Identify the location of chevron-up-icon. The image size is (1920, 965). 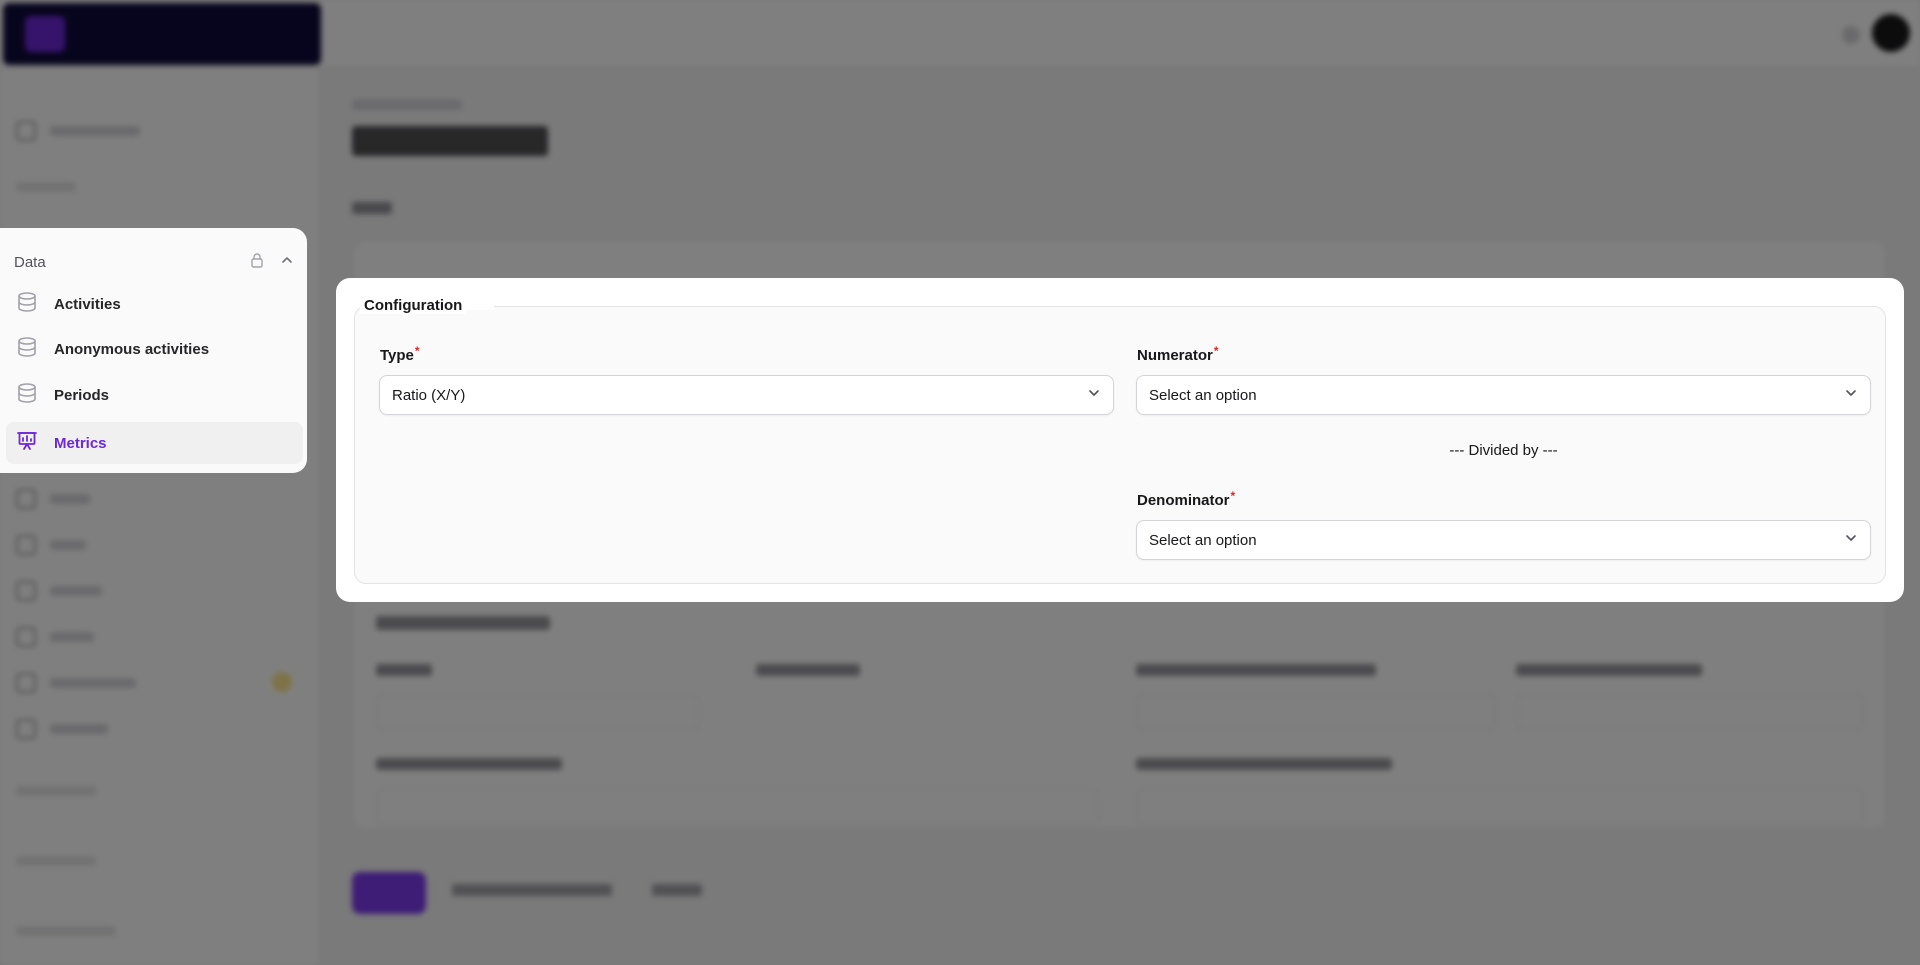
(287, 262).